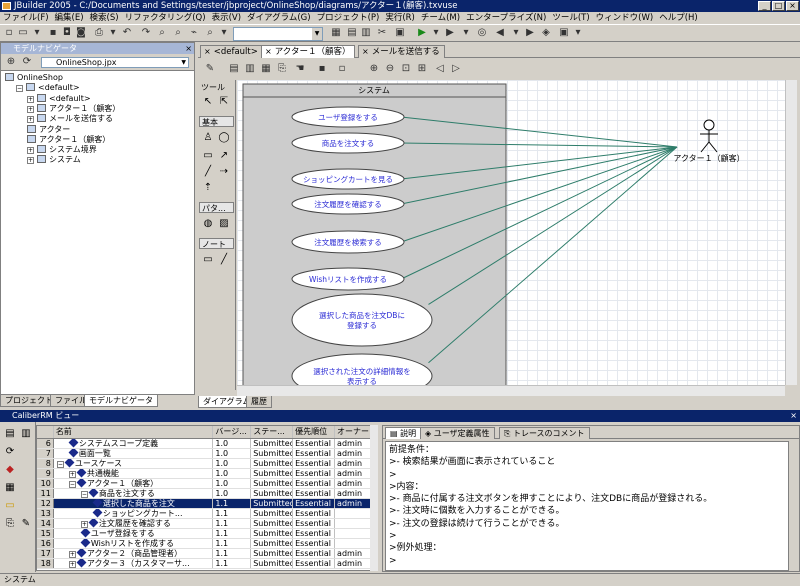 Image resolution: width=800 pixels, height=586 pixels. Describe the element at coordinates (146, 33) in the screenshot. I see `redo-icon: ↷` at that location.